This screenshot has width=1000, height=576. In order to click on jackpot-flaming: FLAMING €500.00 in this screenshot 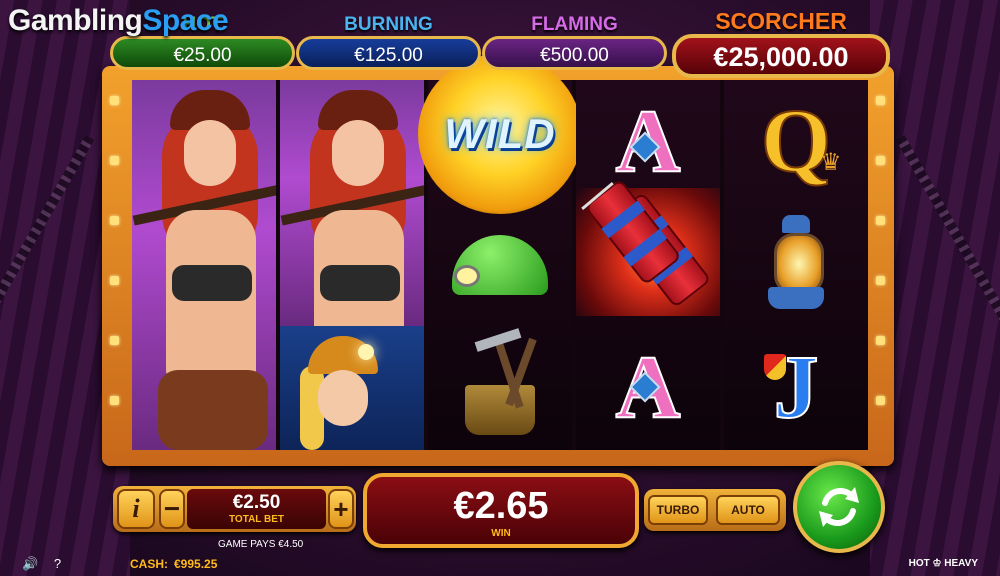, I will do `click(574, 45)`.